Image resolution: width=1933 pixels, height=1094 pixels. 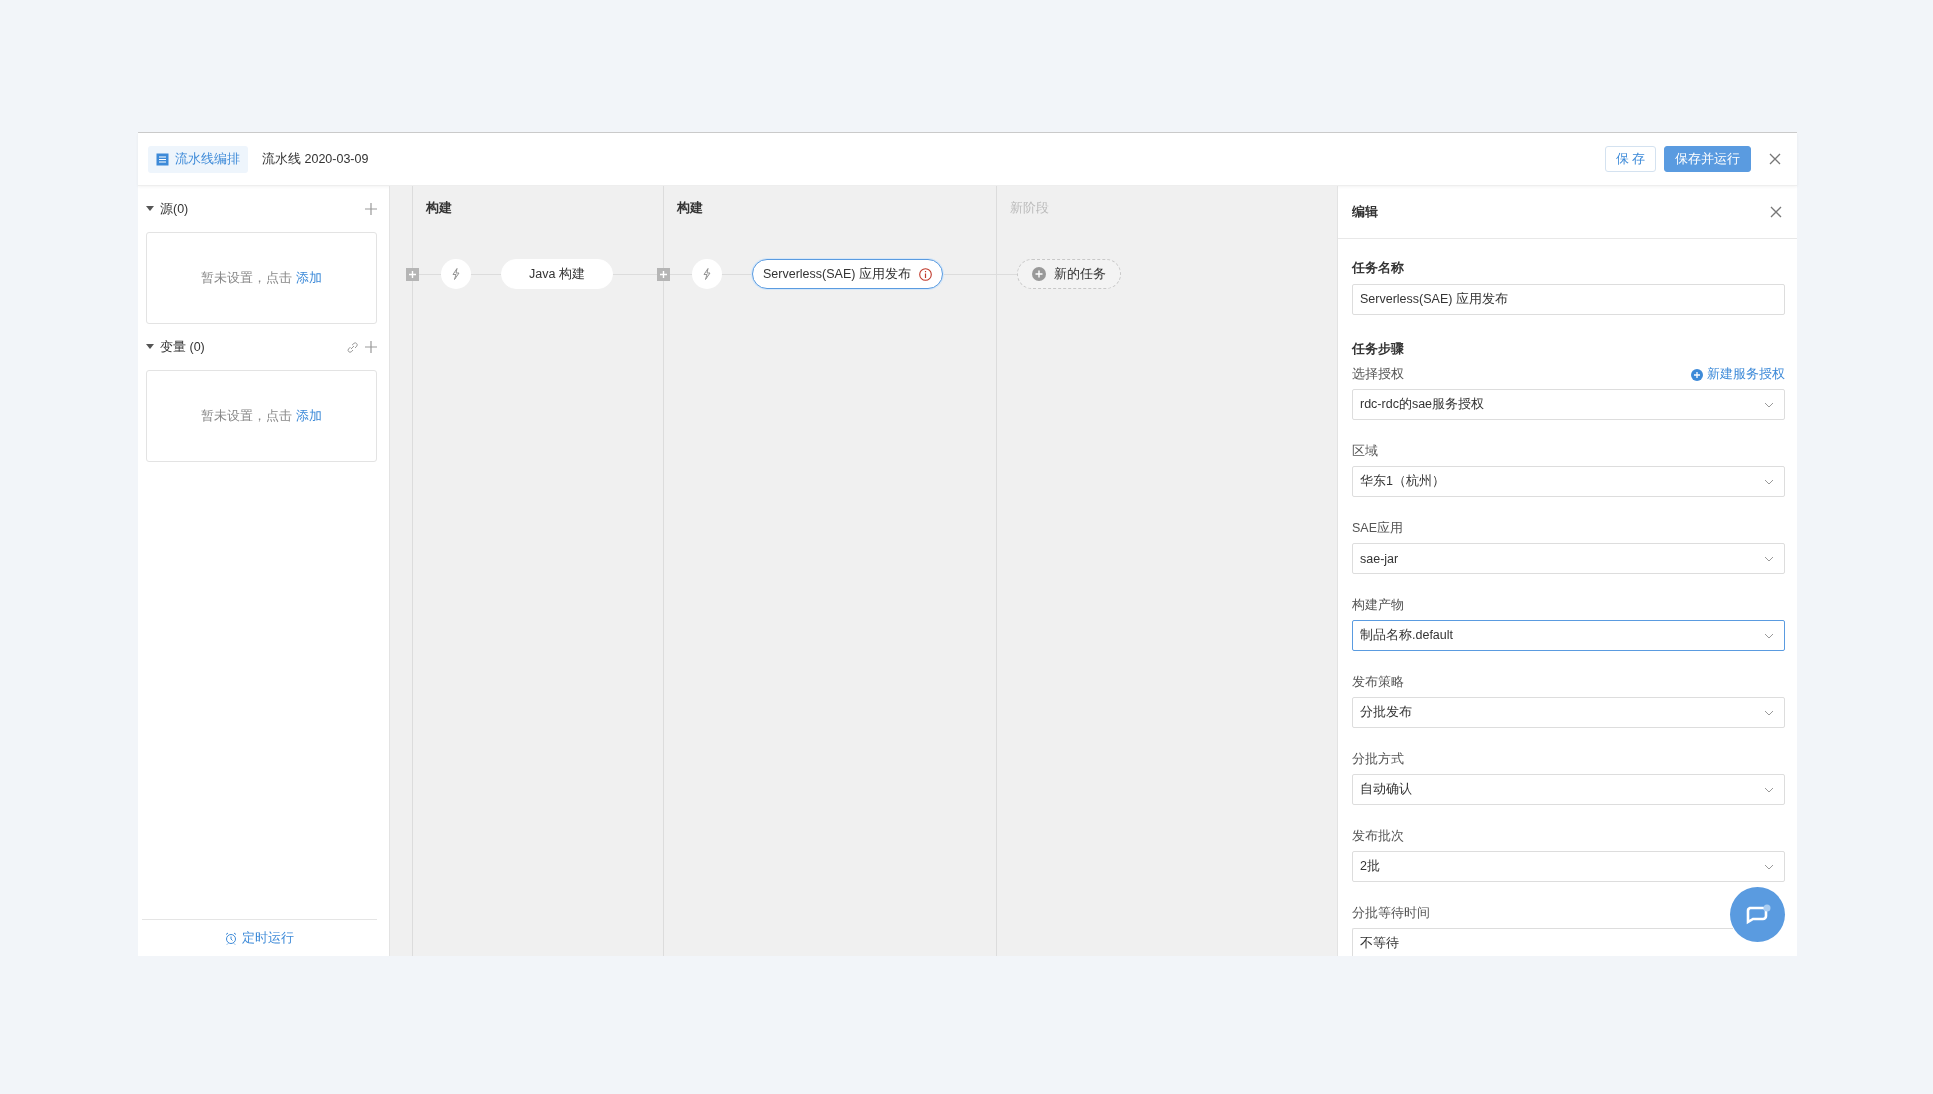 What do you see at coordinates (1568, 558) in the screenshot?
I see `select-field: sae-jar` at bounding box center [1568, 558].